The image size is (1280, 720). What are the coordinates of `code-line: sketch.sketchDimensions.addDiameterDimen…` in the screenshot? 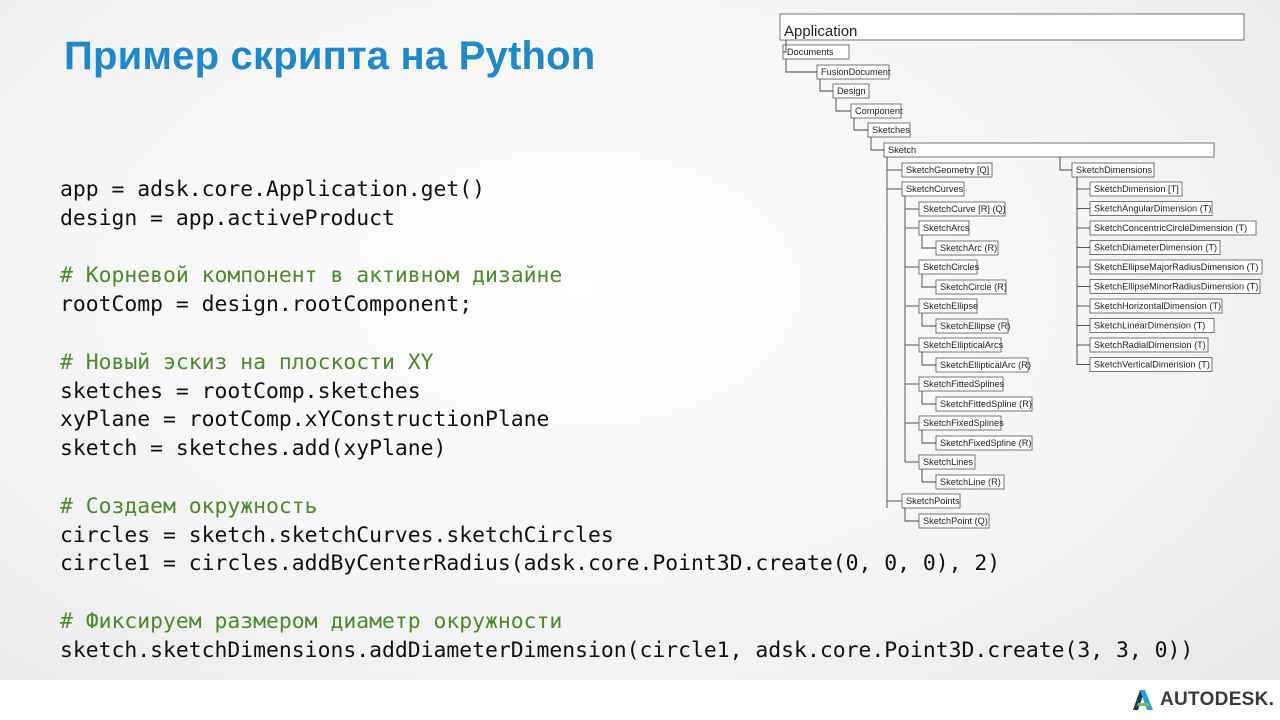 It's located at (627, 650).